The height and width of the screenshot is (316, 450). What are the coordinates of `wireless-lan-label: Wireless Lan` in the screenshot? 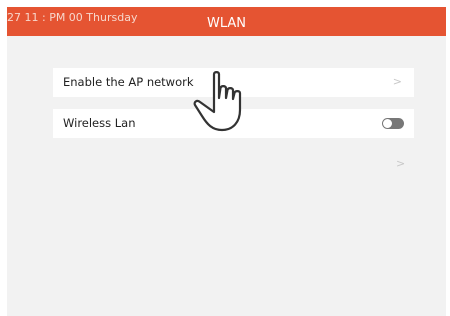 It's located at (99, 123).